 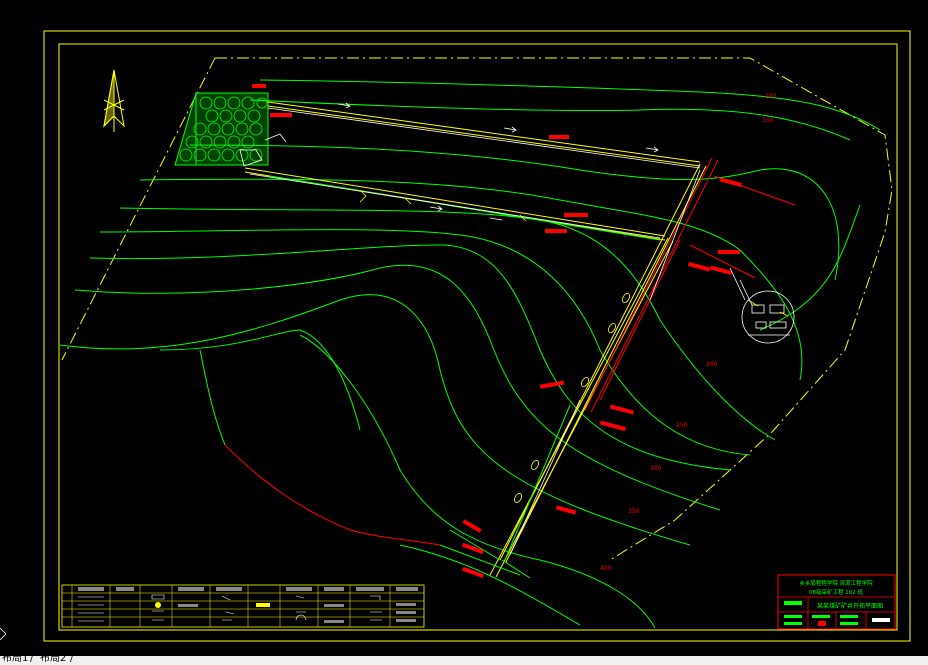 What do you see at coordinates (3, 634) in the screenshot?
I see `ucs-icon` at bounding box center [3, 634].